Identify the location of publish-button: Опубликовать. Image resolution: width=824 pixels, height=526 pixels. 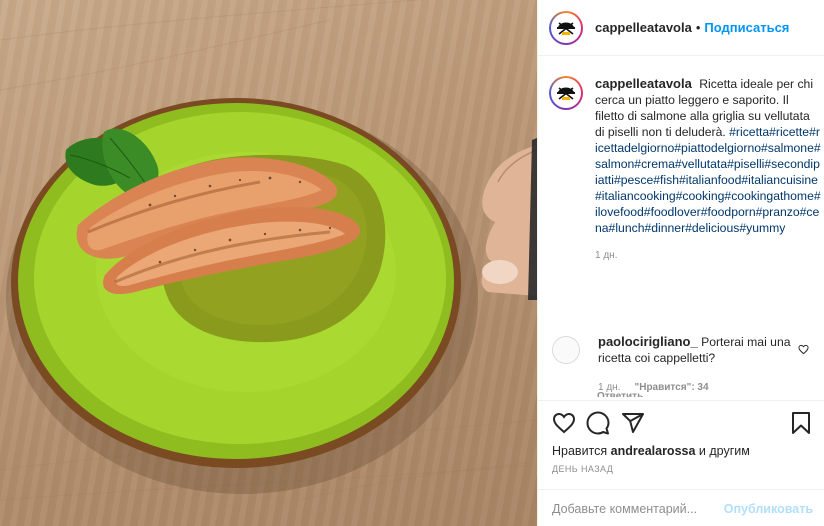
(768, 509).